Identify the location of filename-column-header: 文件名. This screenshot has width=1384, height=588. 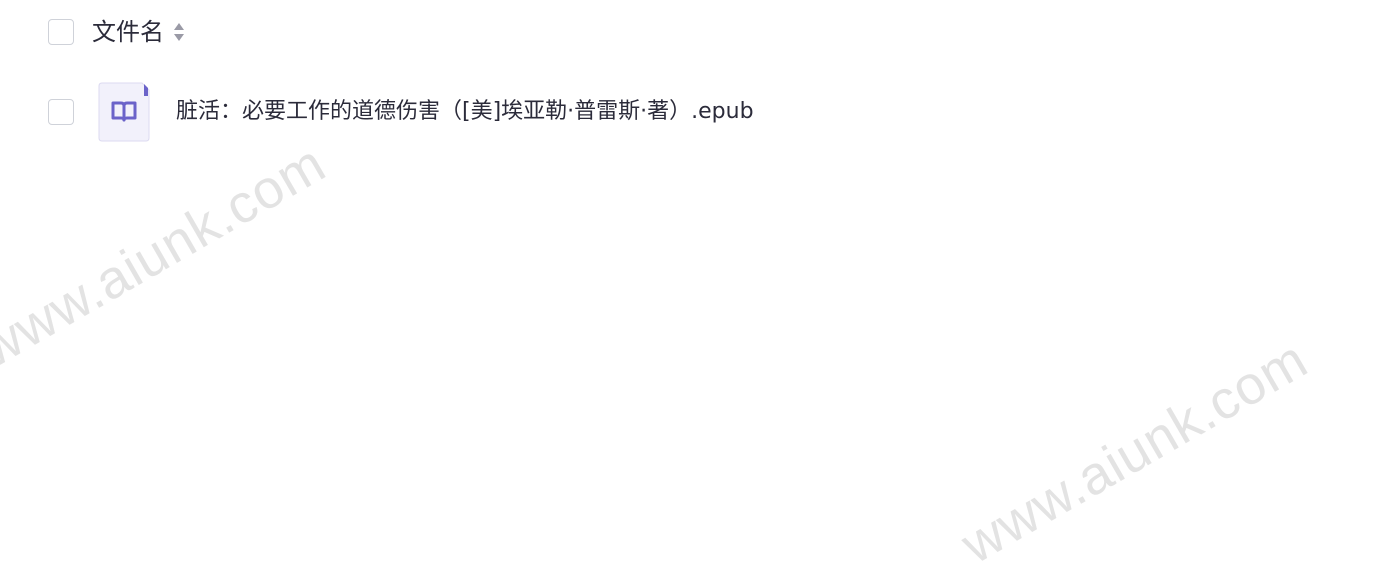
(128, 32).